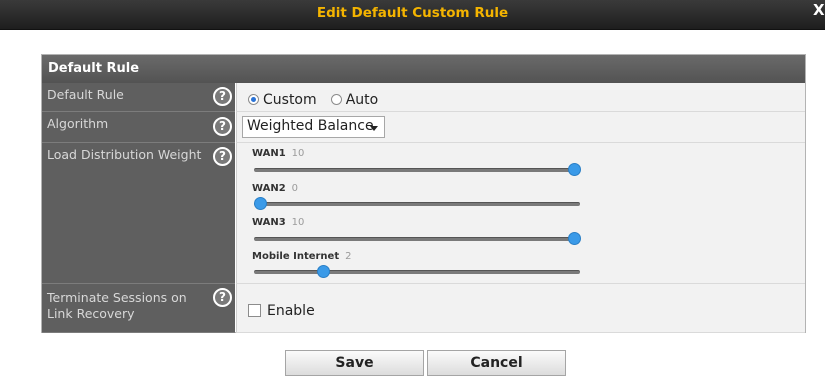  I want to click on chevron-down-icon, so click(374, 128).